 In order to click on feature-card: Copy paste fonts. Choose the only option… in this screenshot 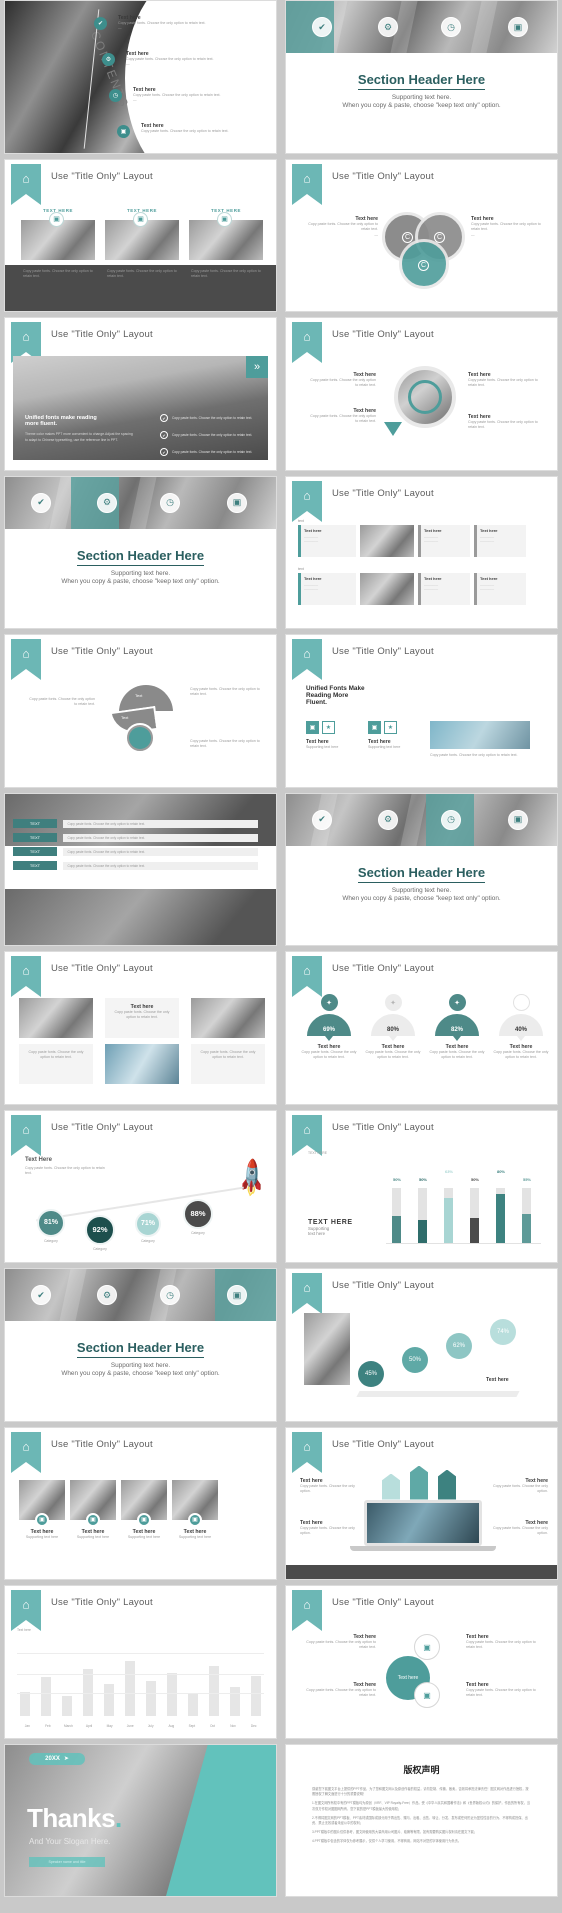, I will do `click(480, 739)`.